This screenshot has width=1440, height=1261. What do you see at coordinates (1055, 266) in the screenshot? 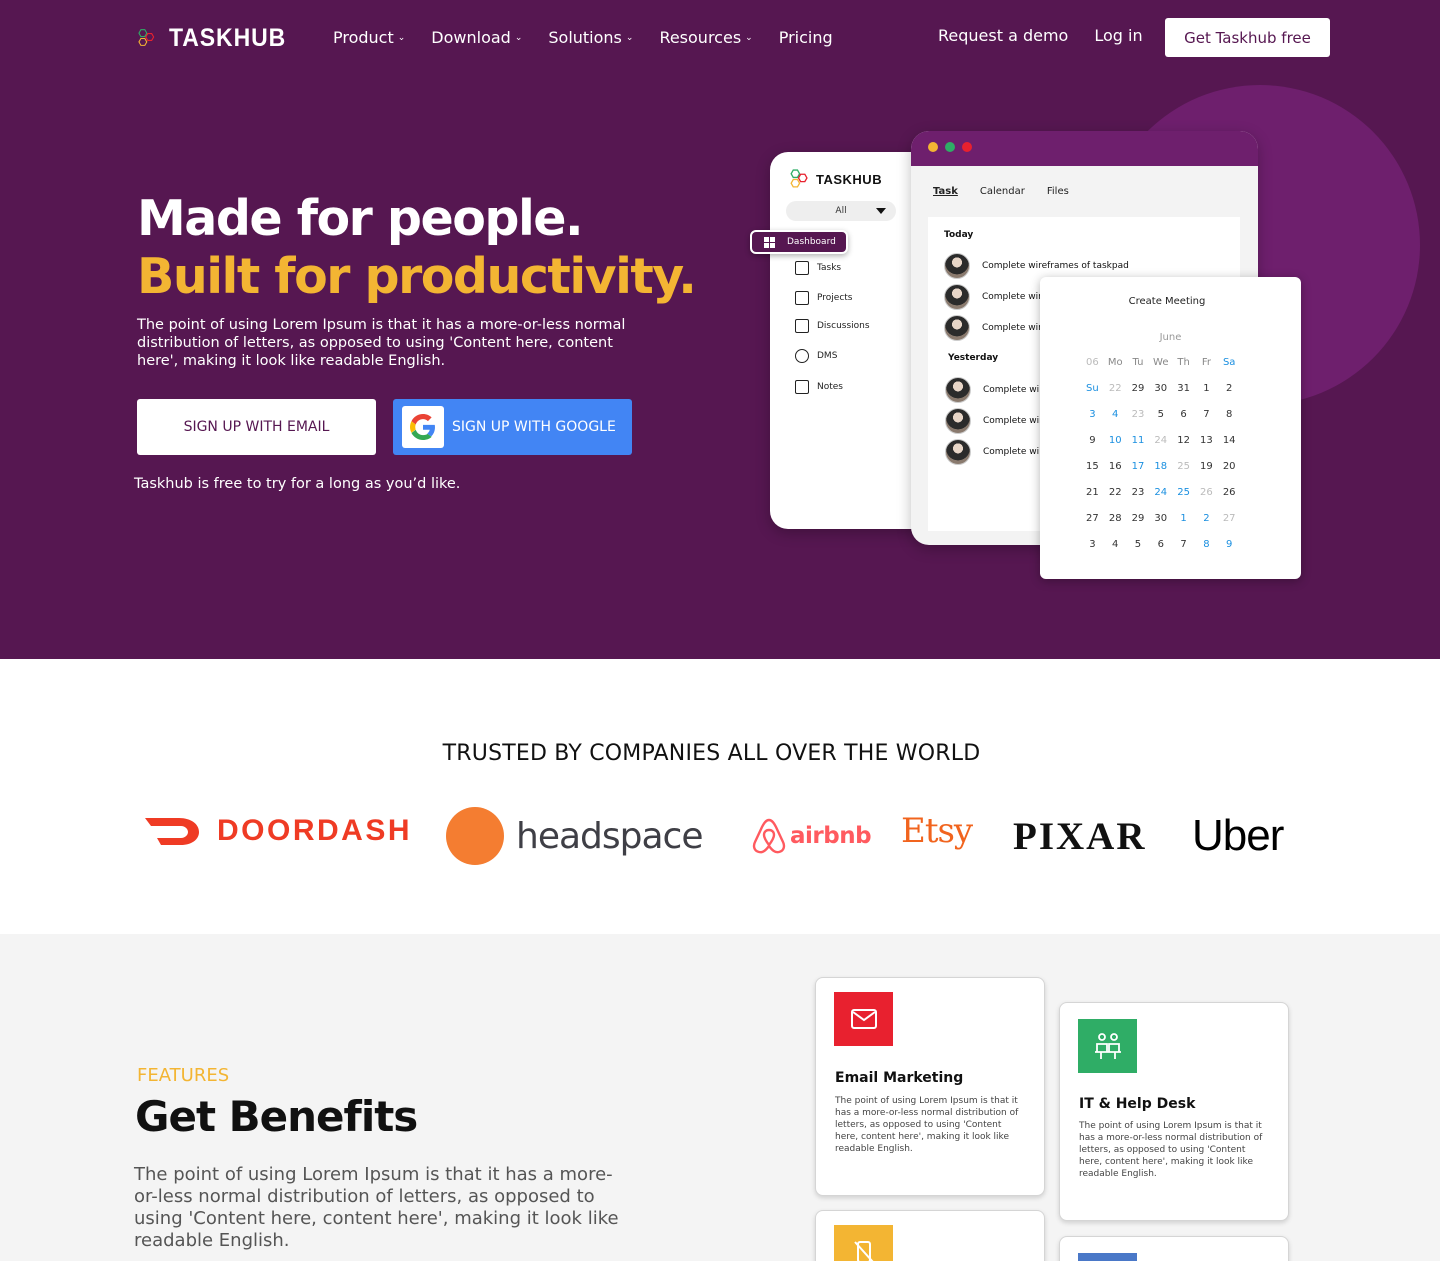
I see `mockup-task-label: Complete wireframes of taskpad` at bounding box center [1055, 266].